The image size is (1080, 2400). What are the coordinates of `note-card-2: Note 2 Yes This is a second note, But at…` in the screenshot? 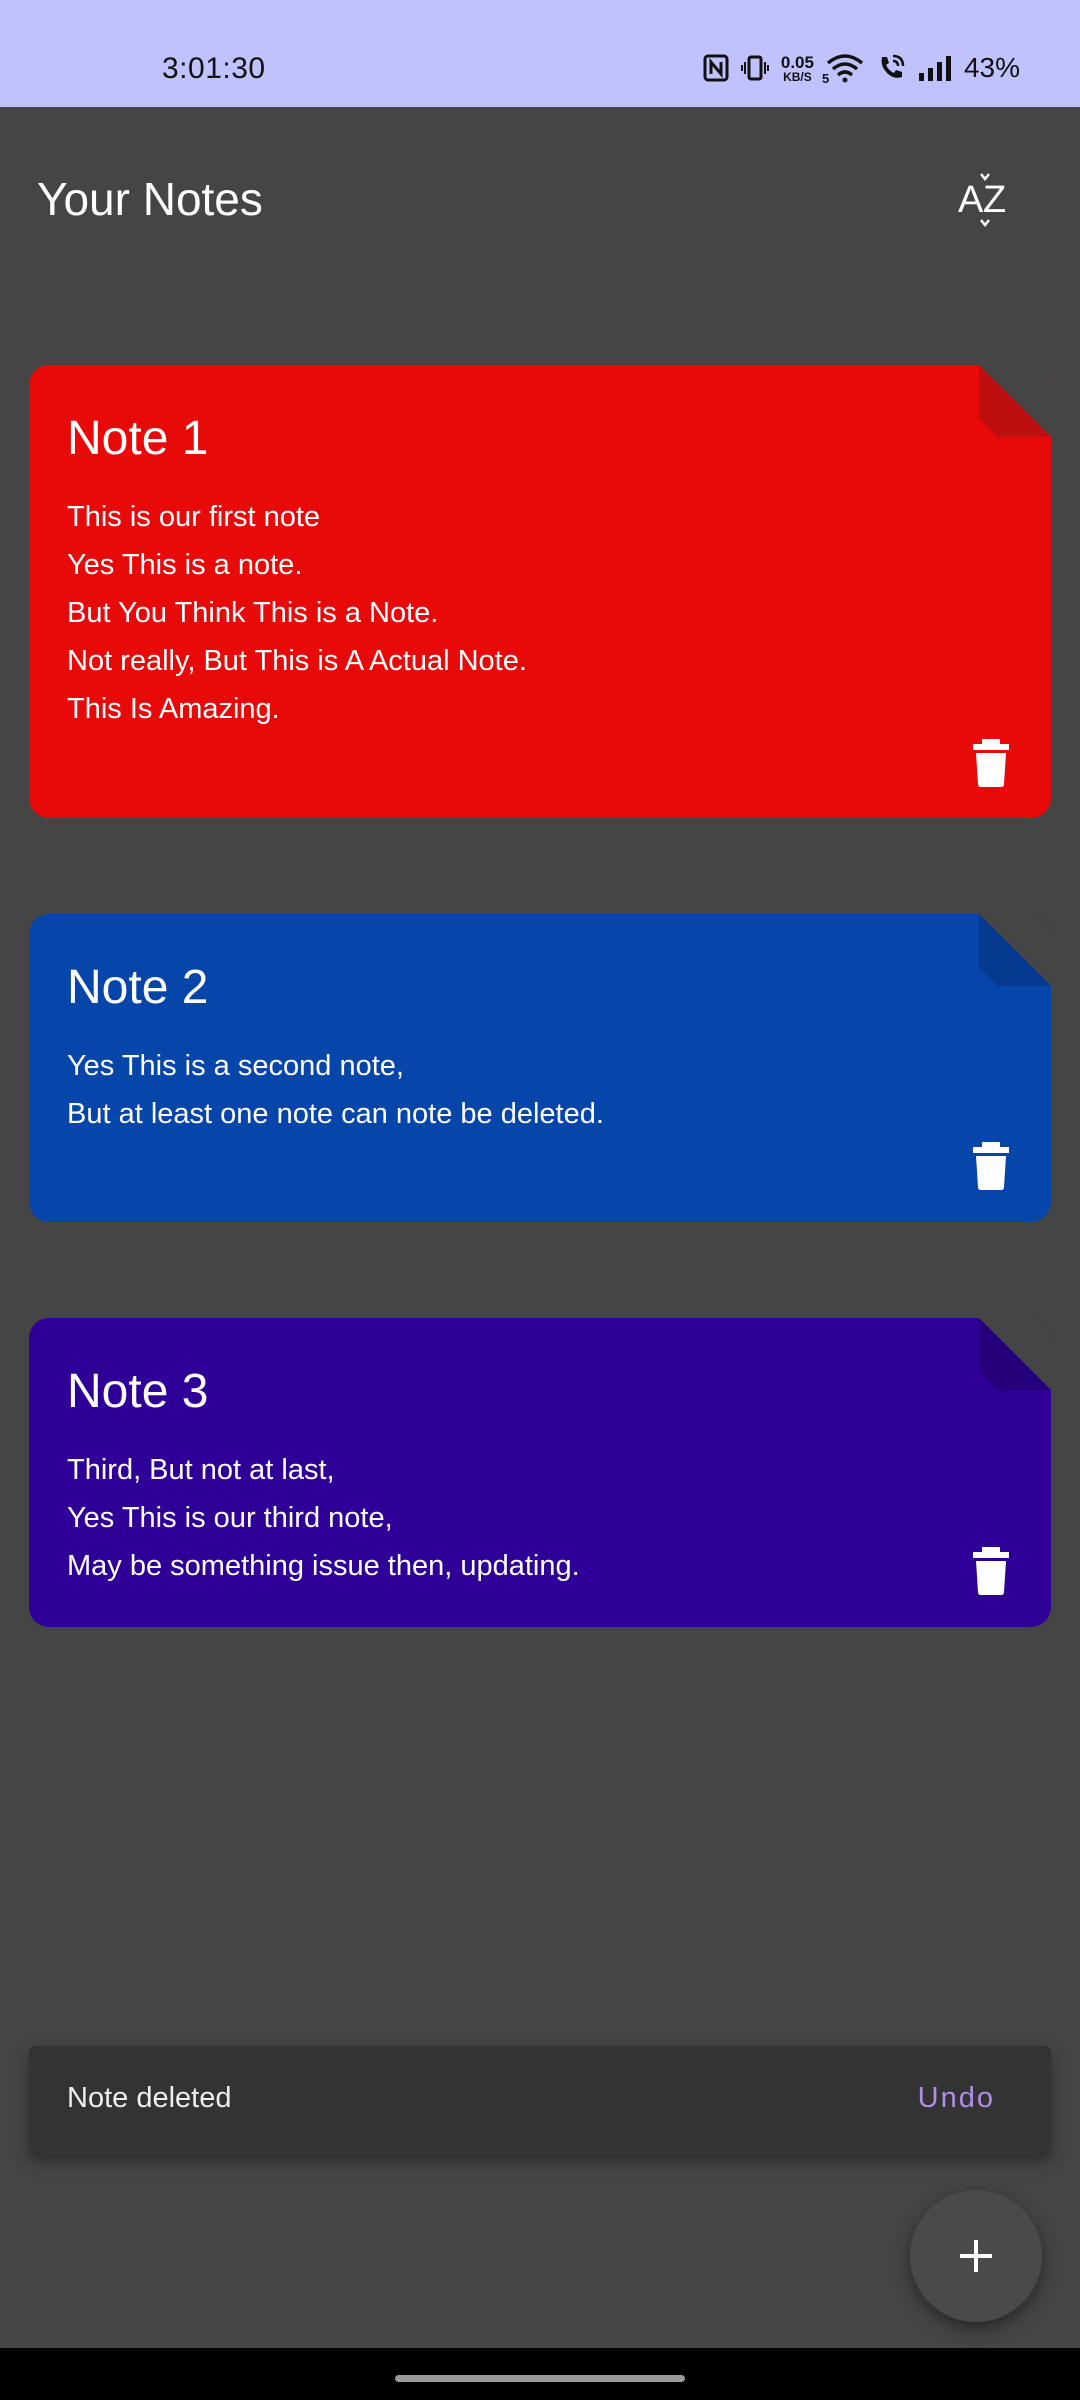 It's located at (540, 1068).